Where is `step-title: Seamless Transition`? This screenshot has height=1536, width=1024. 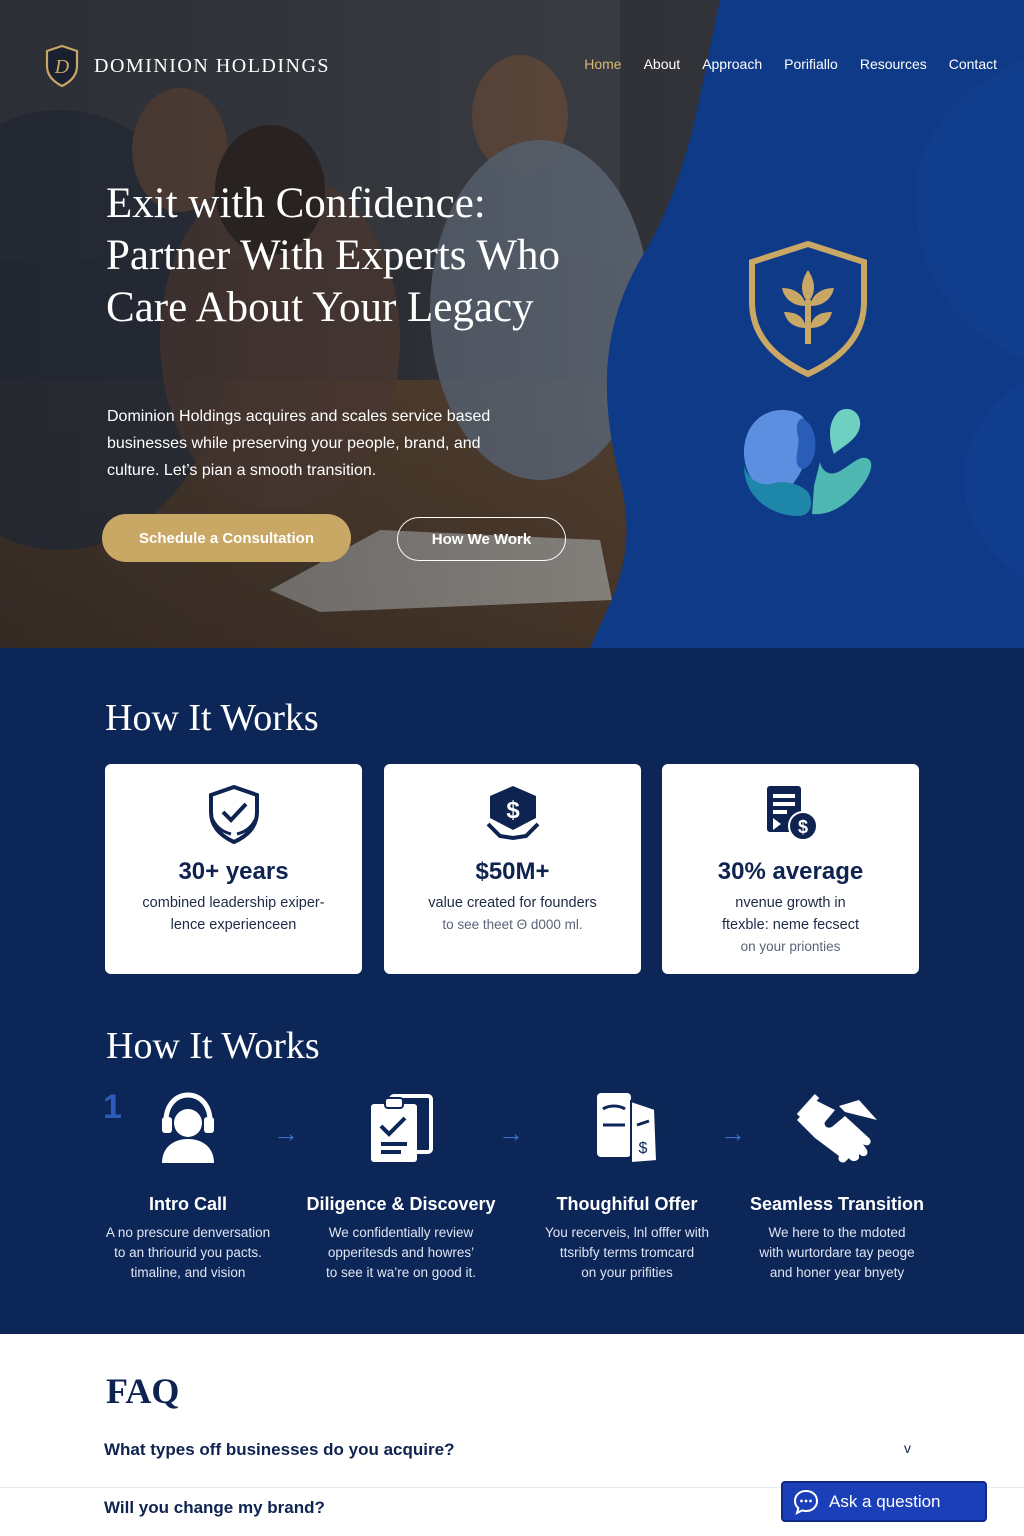
step-title: Seamless Transition is located at coordinates (837, 1204).